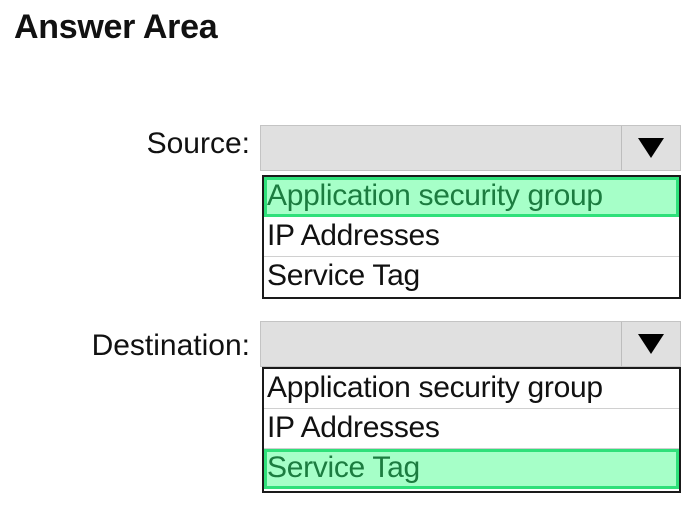 Image resolution: width=700 pixels, height=518 pixels. I want to click on source-option-service-tag: Service Tag, so click(471, 277).